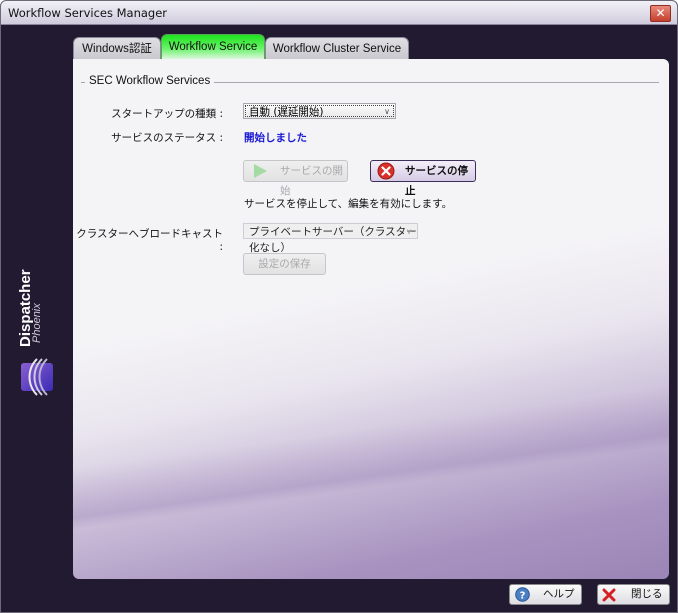 The width and height of the screenshot is (678, 613). Describe the element at coordinates (386, 171) in the screenshot. I see `stop-icon` at that location.